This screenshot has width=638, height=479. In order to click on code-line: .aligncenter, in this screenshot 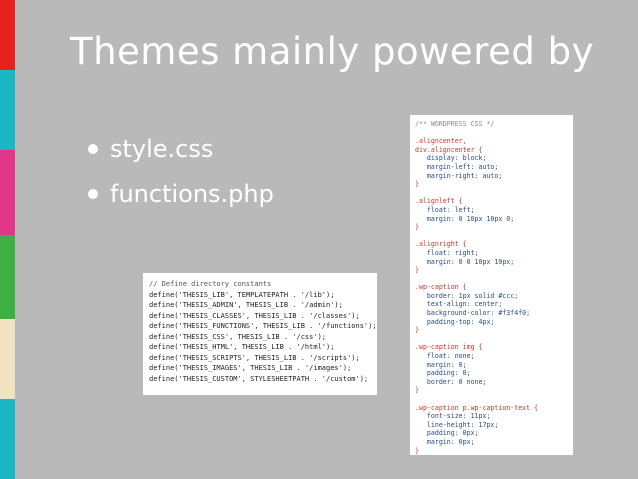, I will do `click(441, 141)`.